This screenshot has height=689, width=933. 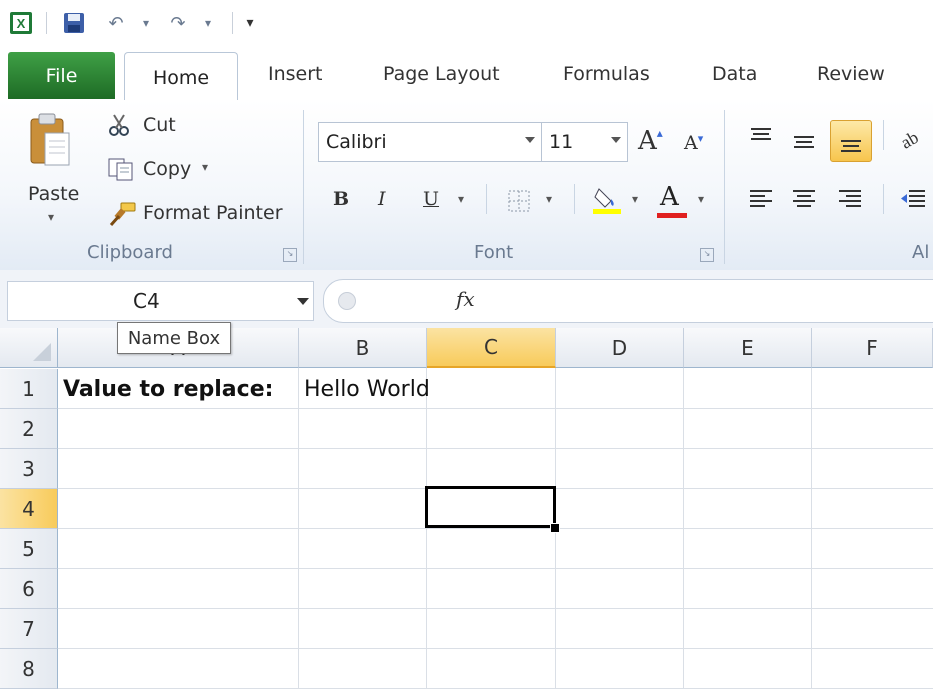 What do you see at coordinates (693, 143) in the screenshot?
I see `shrink-font-icon: A▾` at bounding box center [693, 143].